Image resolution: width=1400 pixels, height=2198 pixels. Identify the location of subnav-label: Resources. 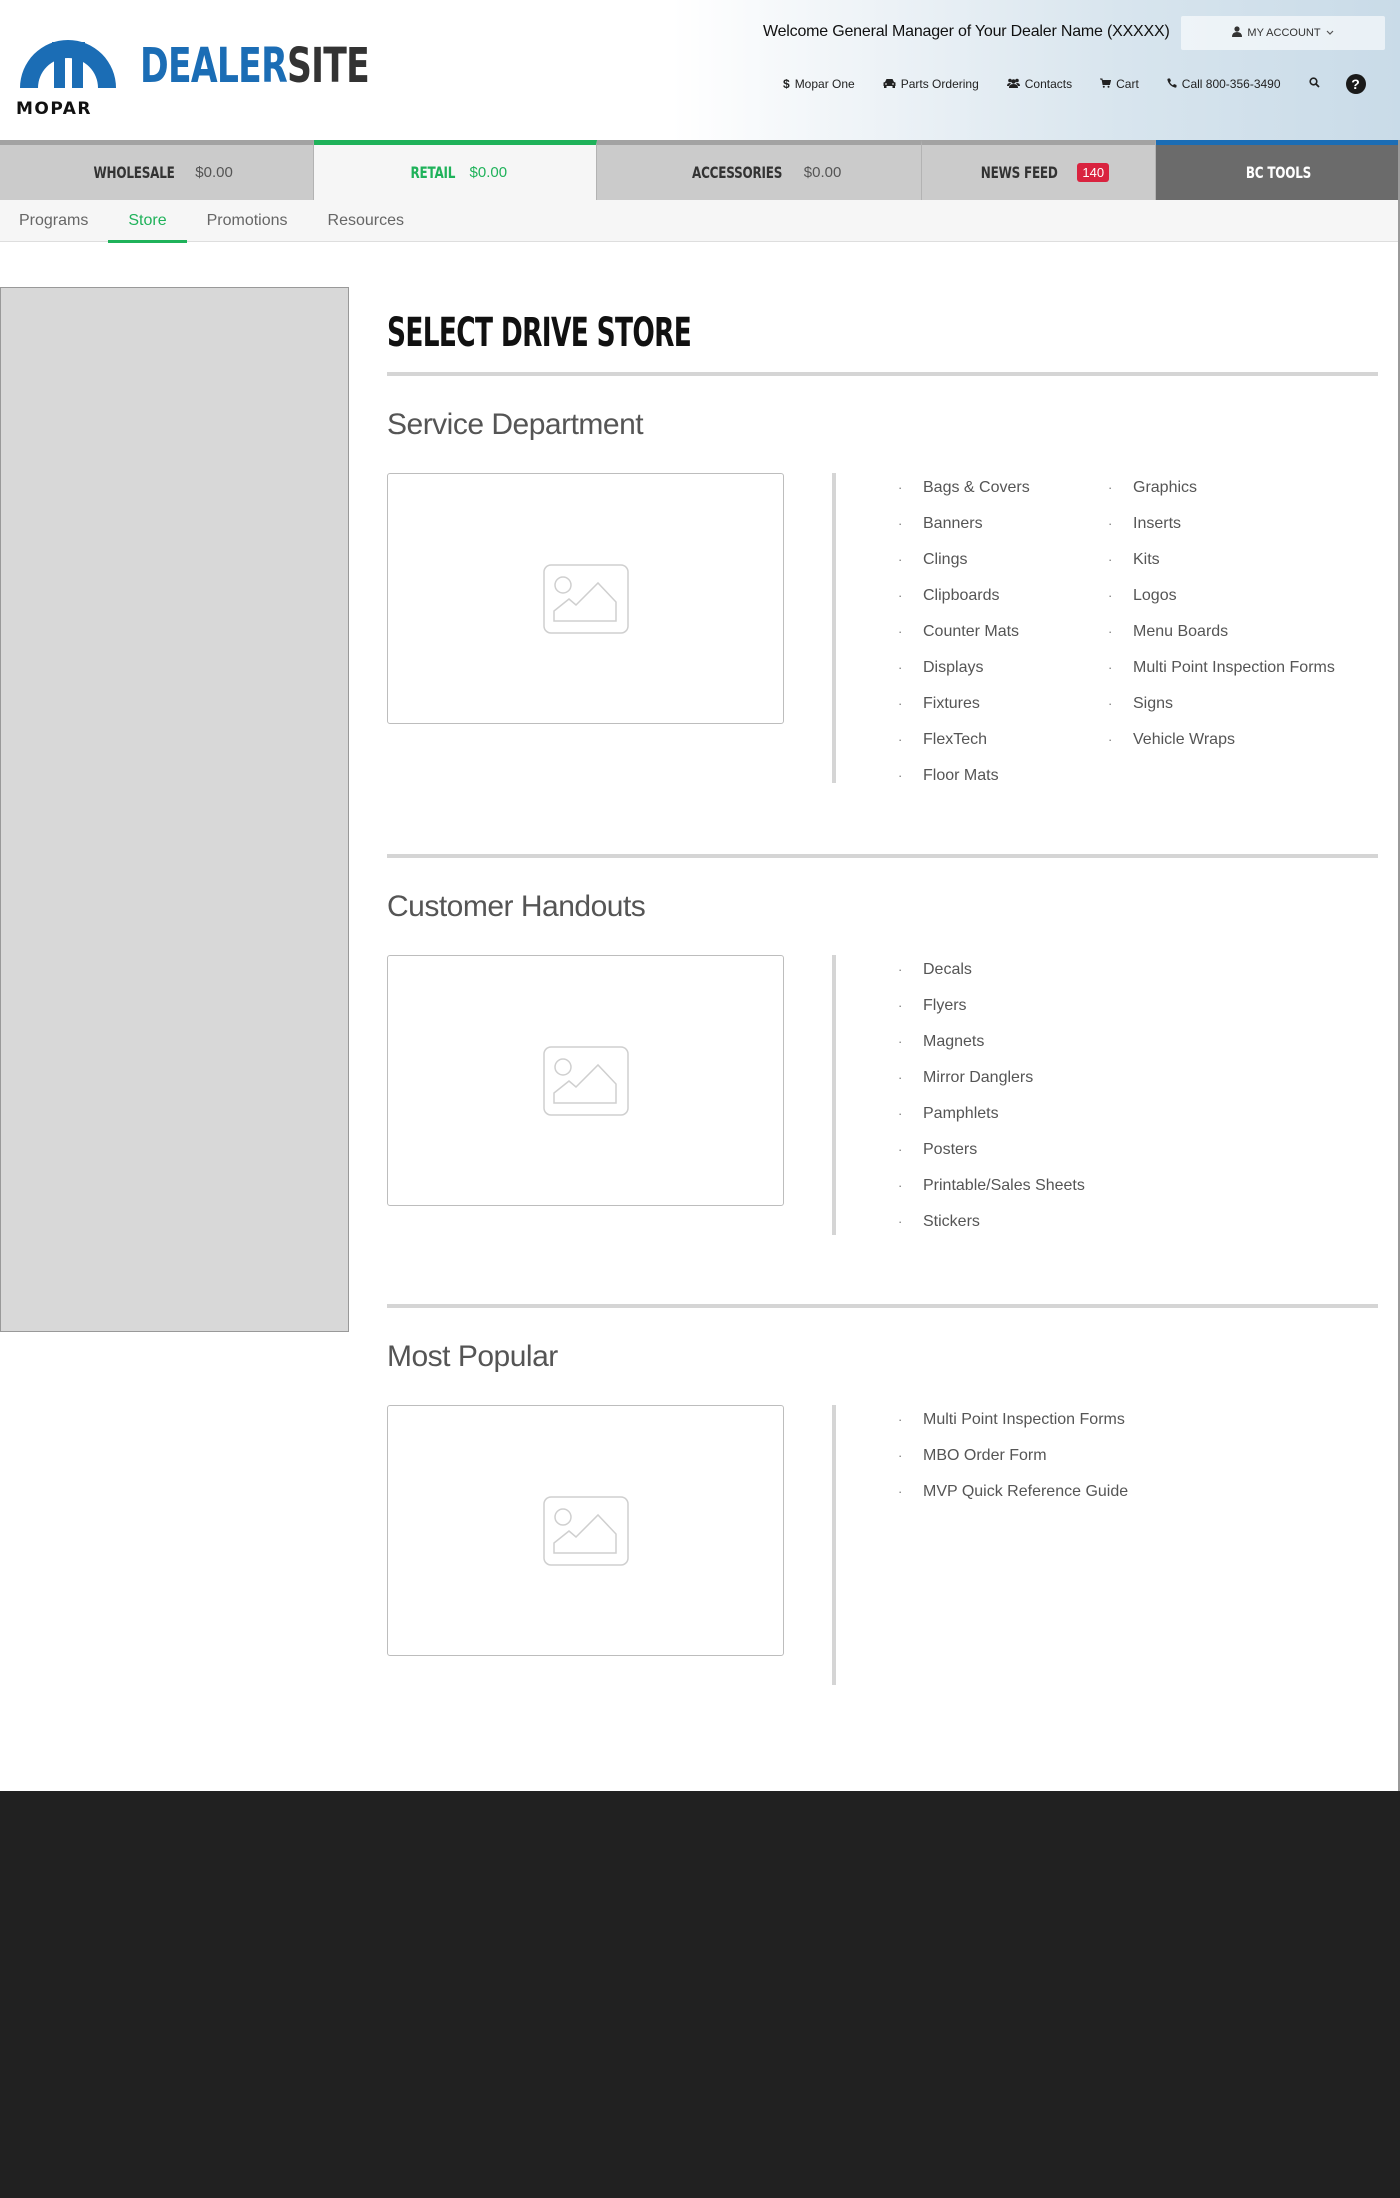
(366, 220).